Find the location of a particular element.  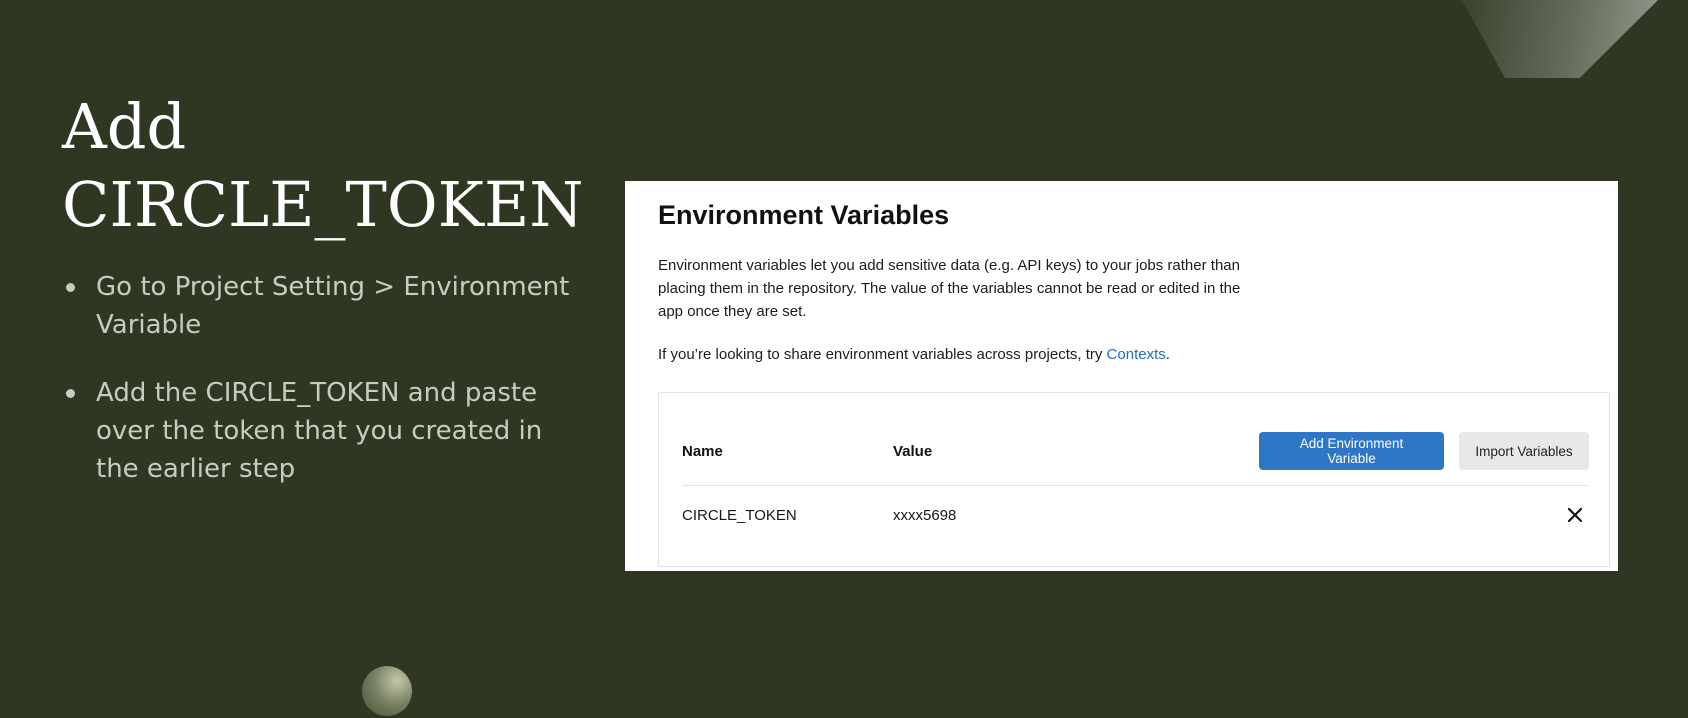

panel-heading: Environment Variables is located at coordinates (804, 215).